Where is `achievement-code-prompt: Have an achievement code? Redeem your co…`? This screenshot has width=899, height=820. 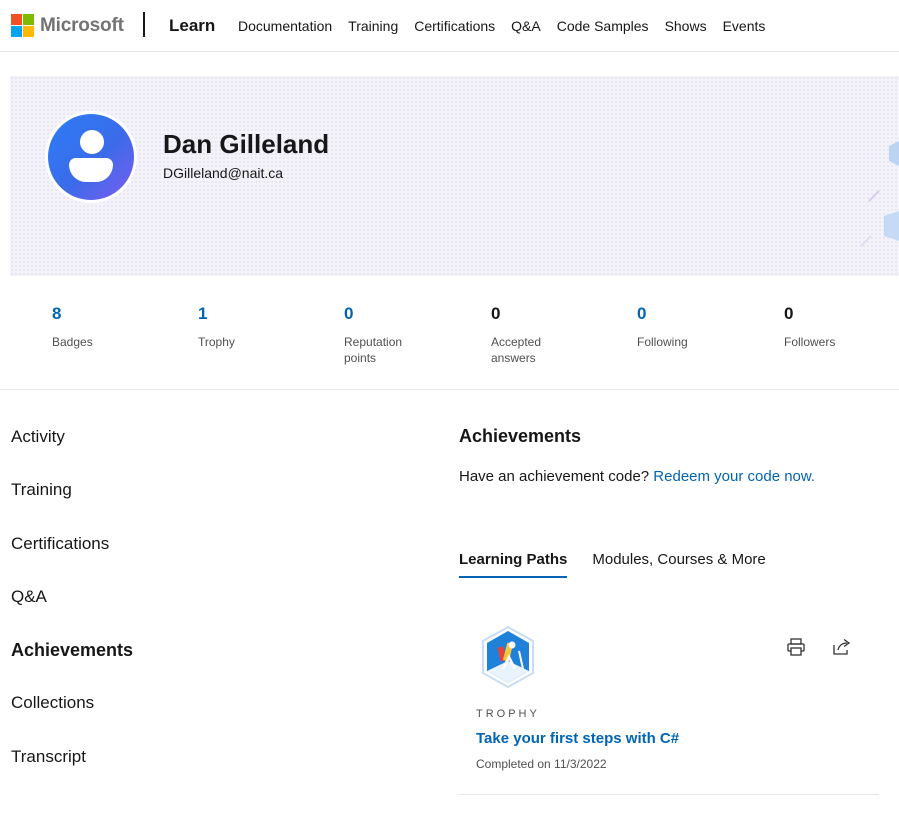
achievement-code-prompt: Have an achievement code? Redeem your co… is located at coordinates (637, 476).